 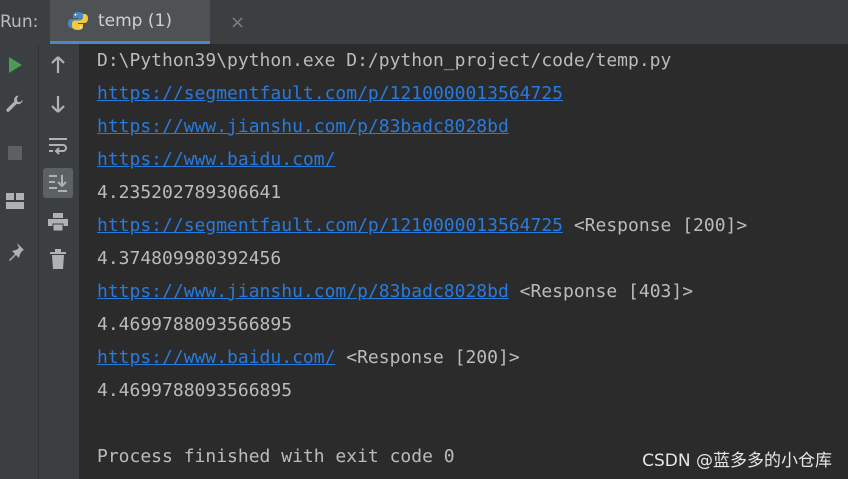 I want to click on console-line: https://www.jianshu.com/p/83badc8028bd, so click(x=303, y=127).